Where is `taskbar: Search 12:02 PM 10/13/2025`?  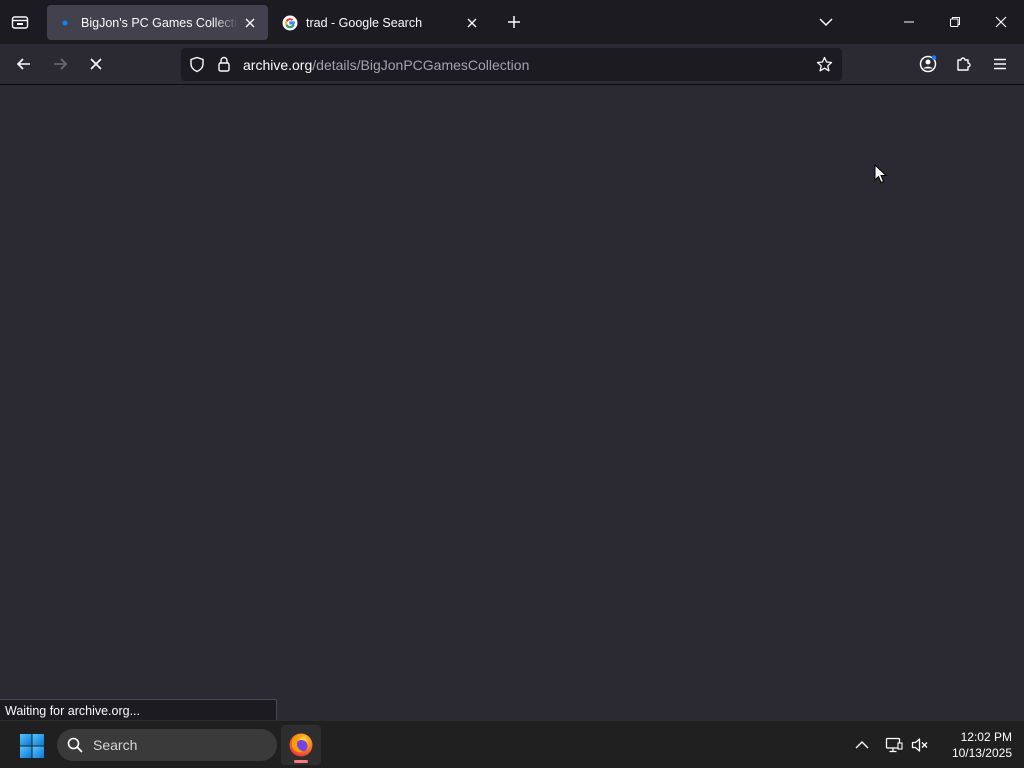 taskbar: Search 12:02 PM 10/13/2025 is located at coordinates (512, 744).